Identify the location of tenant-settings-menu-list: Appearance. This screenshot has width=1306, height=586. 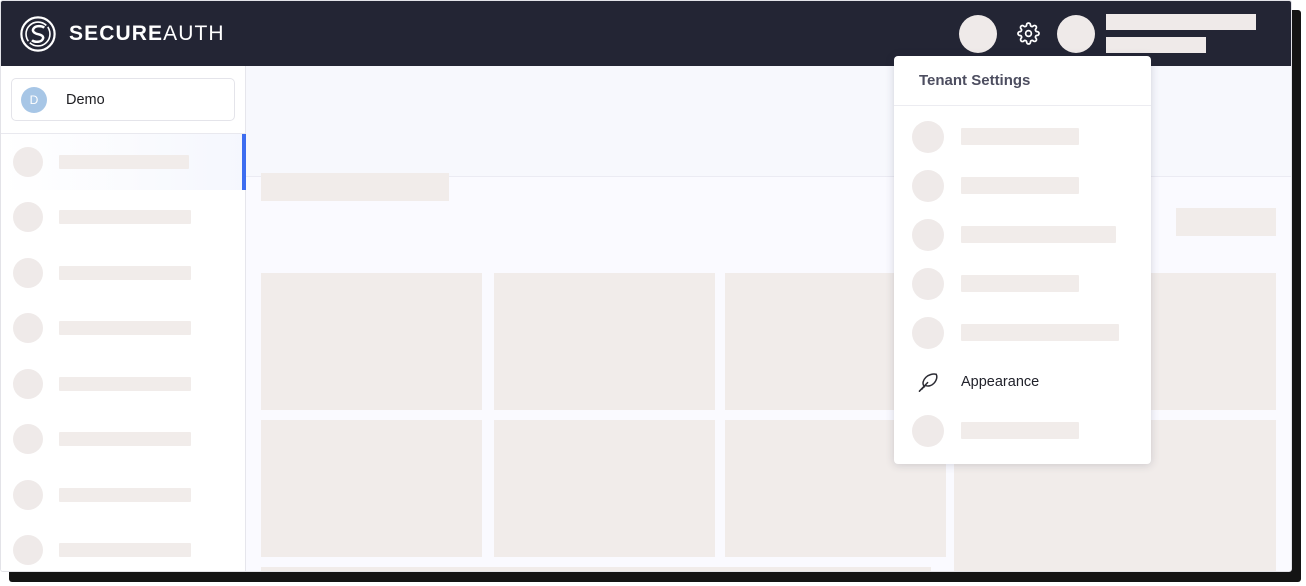
(1022, 285).